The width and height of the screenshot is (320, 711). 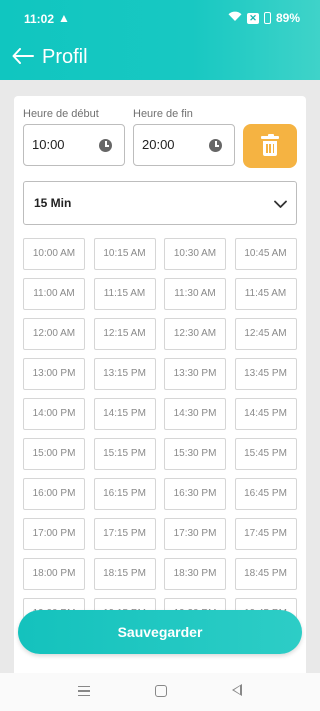 I want to click on time-slot: 13:00 PM, so click(x=54, y=374).